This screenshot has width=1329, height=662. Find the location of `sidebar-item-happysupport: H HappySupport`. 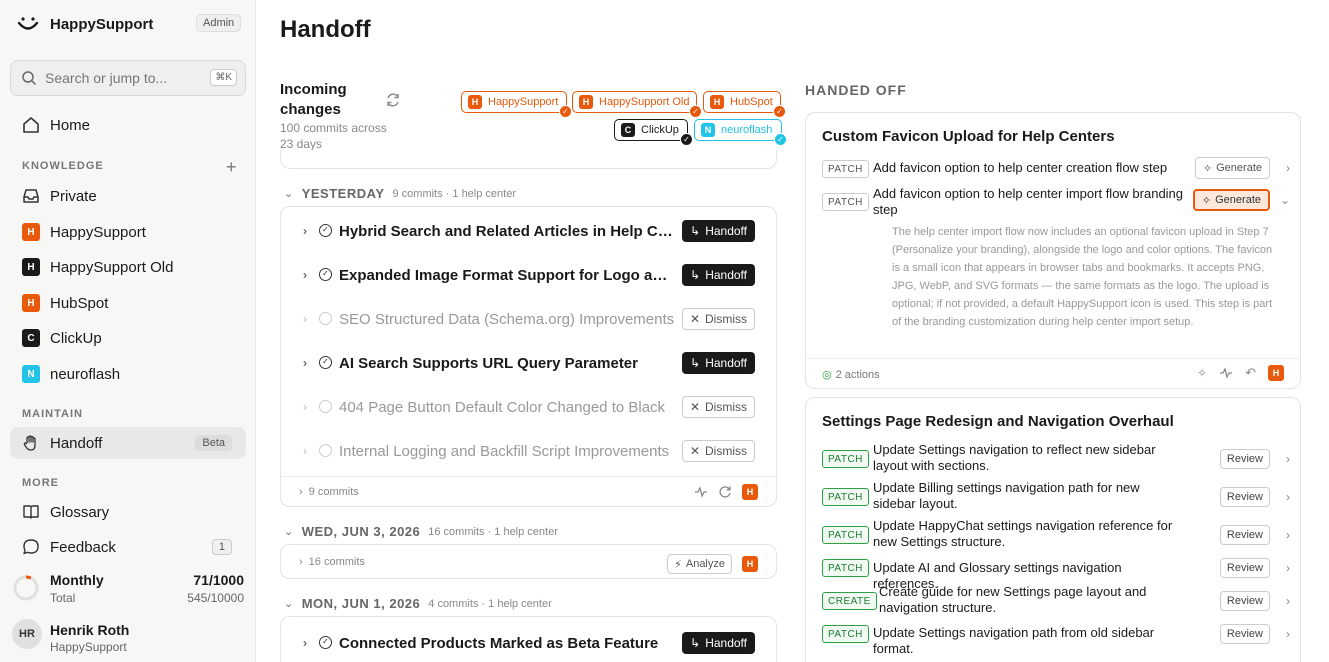

sidebar-item-happysupport: H HappySupport is located at coordinates (128, 232).